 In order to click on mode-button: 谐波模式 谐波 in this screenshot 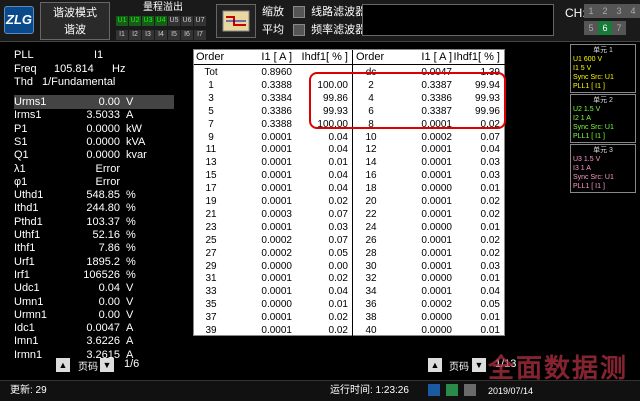, I will do `click(75, 21)`.